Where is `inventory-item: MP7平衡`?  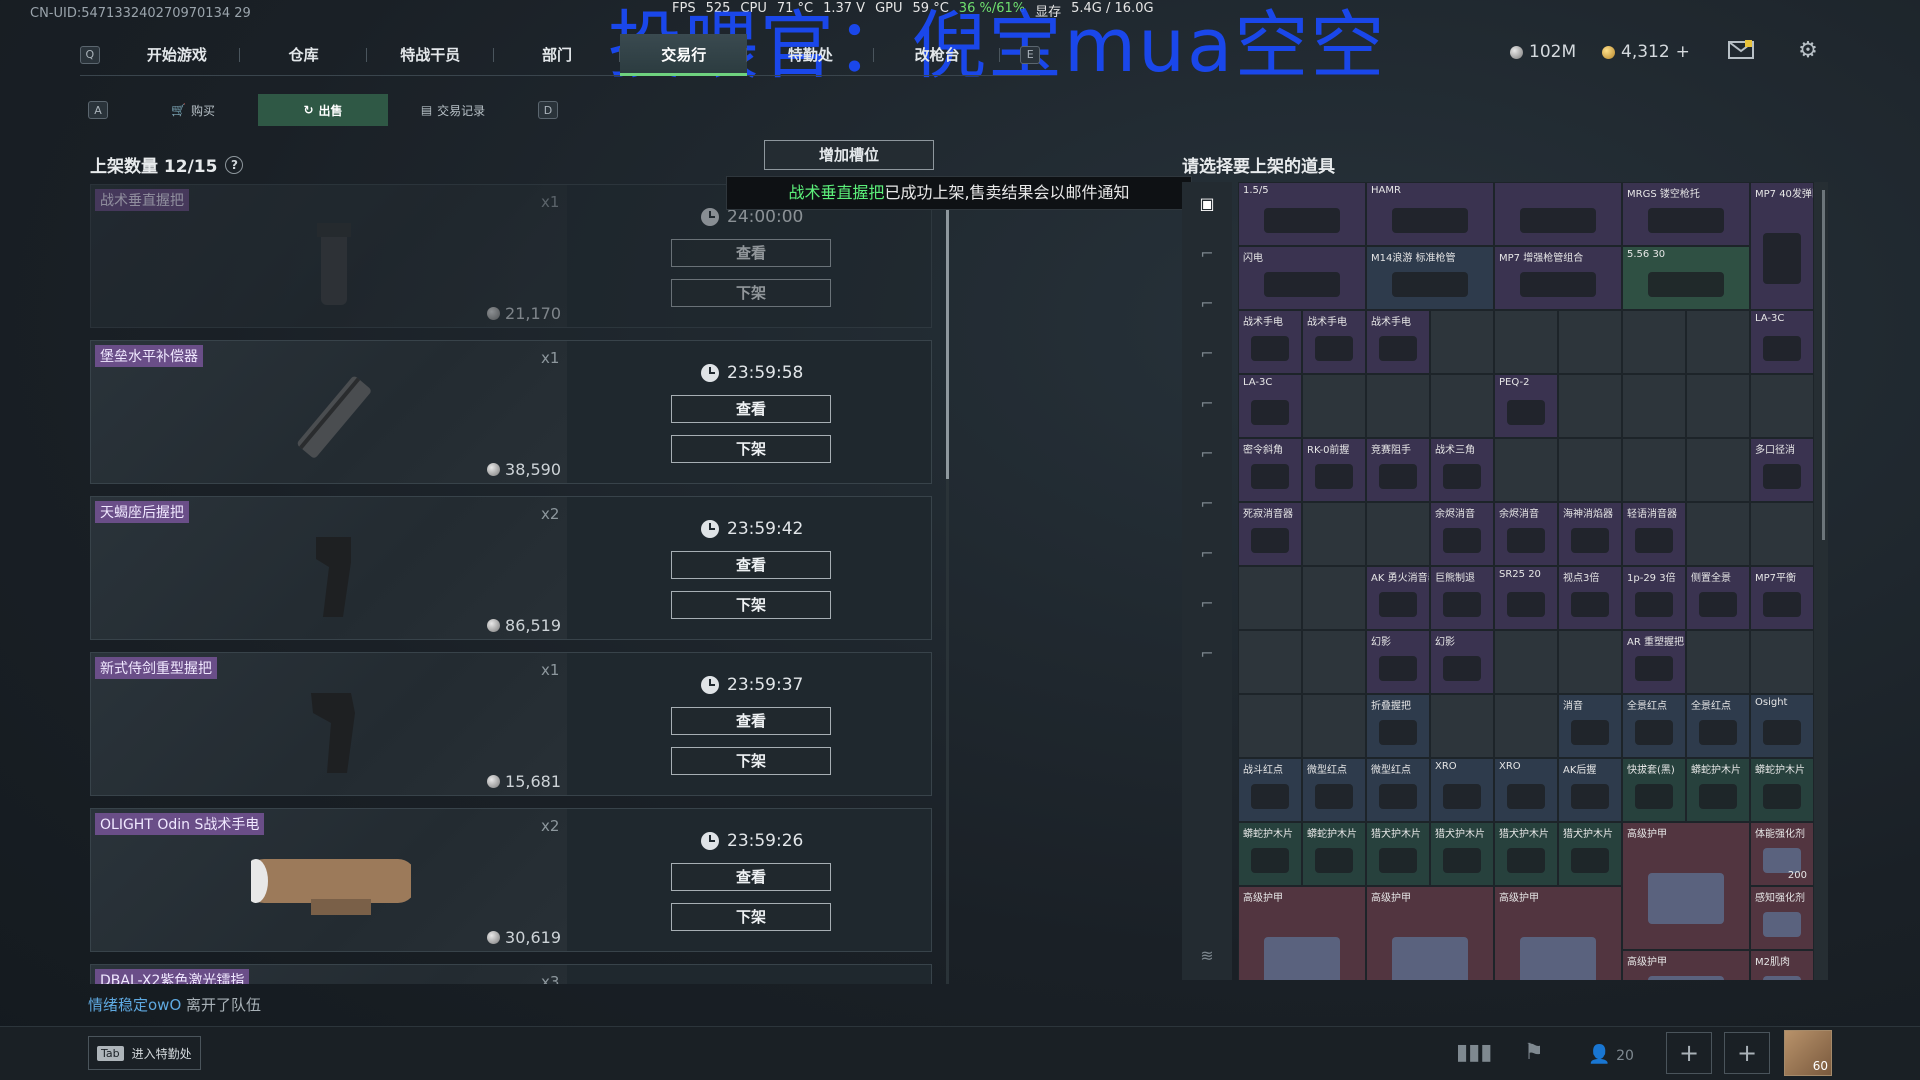
inventory-item: MP7平衡 is located at coordinates (1782, 598).